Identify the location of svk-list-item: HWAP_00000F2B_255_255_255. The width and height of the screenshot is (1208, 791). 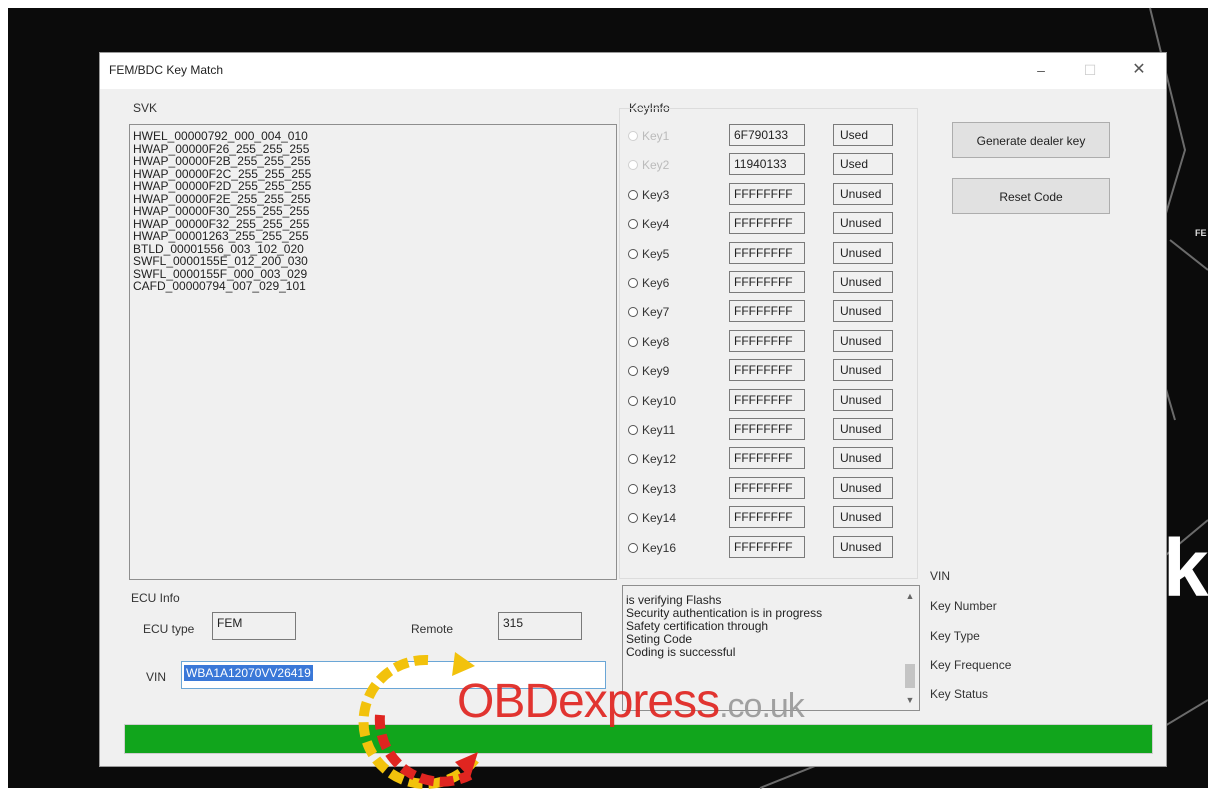
(220, 161).